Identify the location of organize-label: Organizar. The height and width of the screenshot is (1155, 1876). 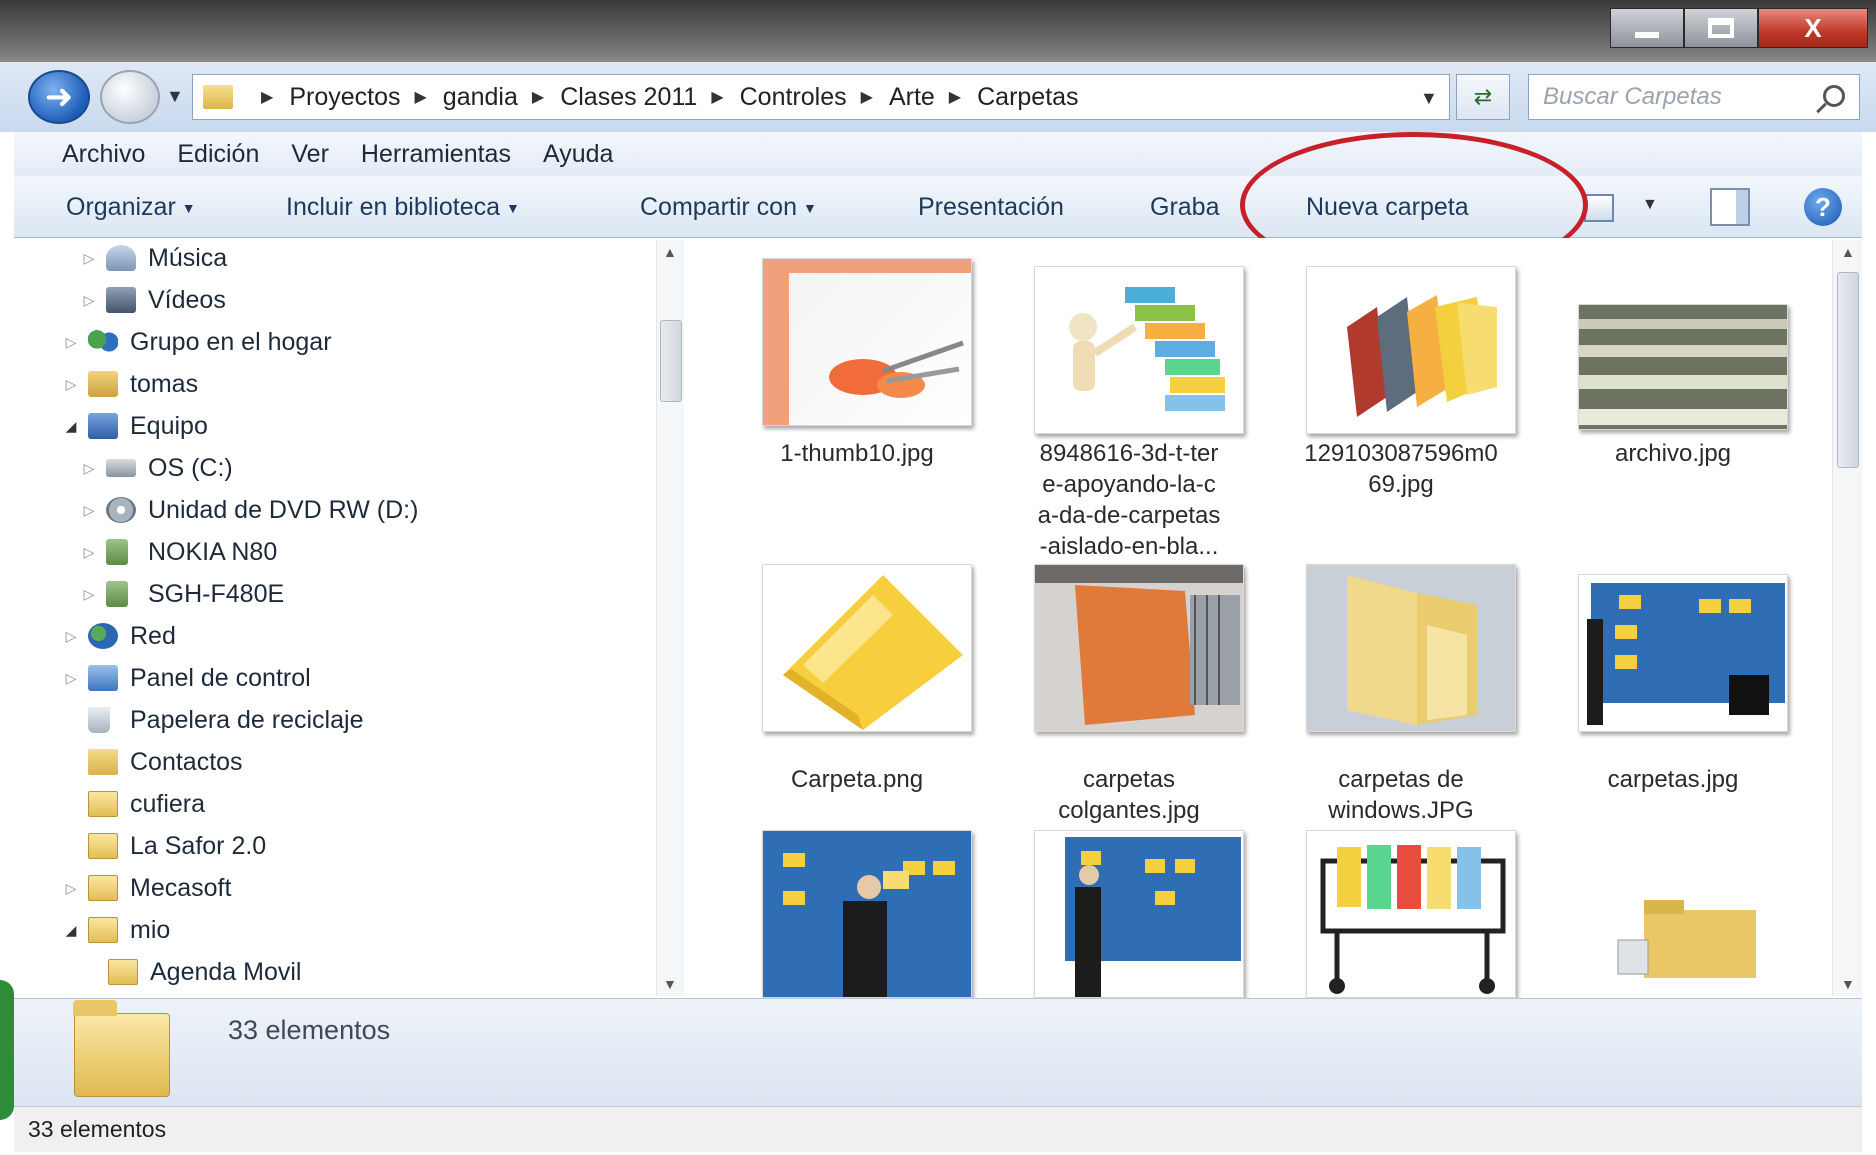
(121, 207).